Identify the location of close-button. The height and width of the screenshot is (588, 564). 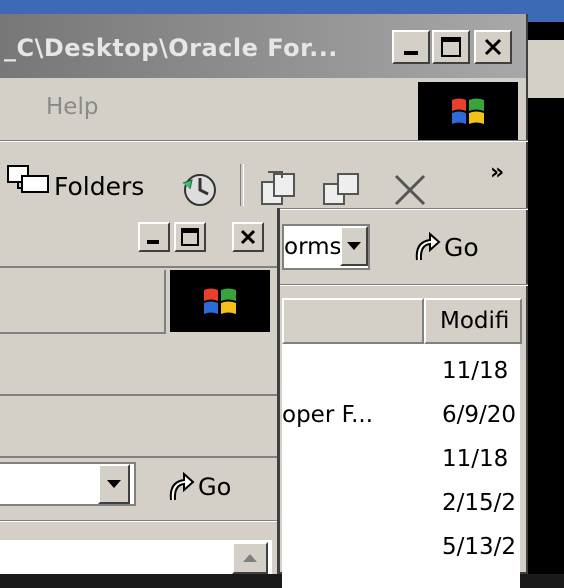
(493, 47).